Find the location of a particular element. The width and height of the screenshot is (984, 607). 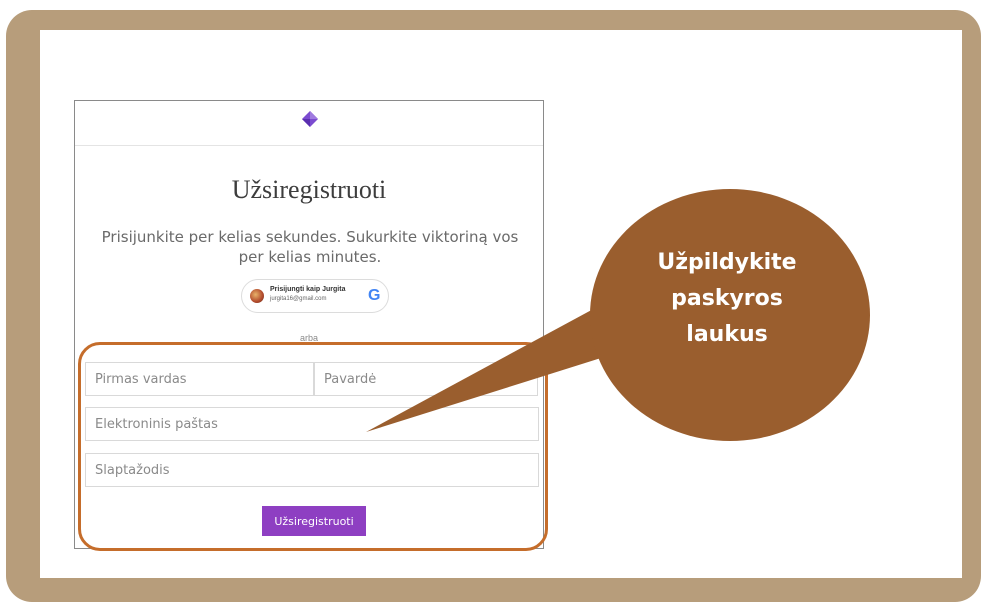

callout-text: Užpildykite paskyros laukus is located at coordinates (727, 298).